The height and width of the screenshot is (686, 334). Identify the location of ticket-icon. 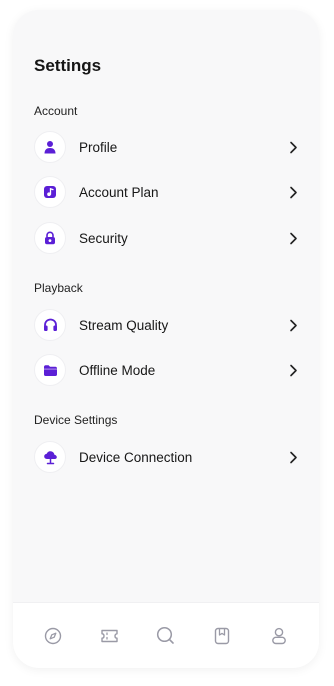
(110, 636).